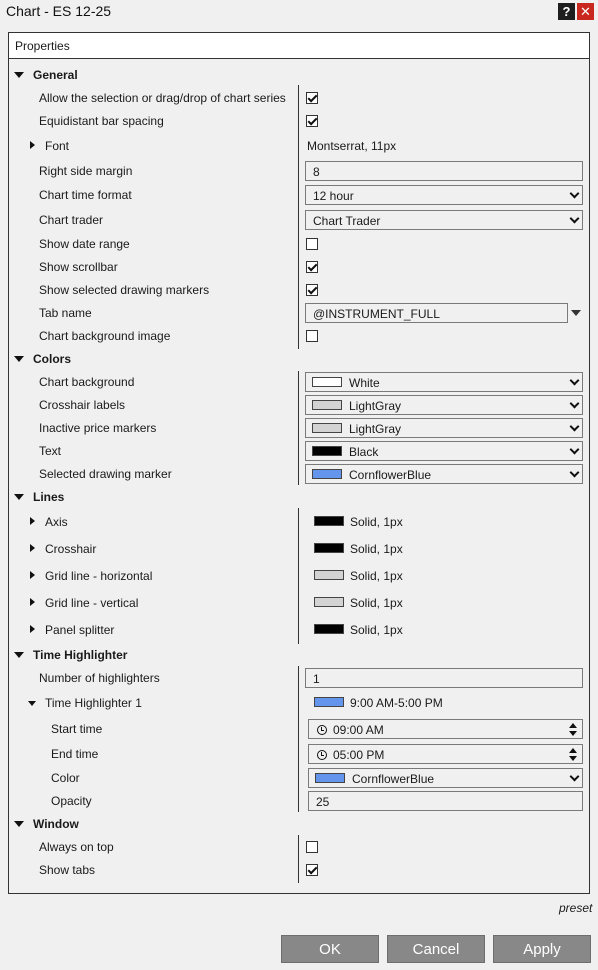 The image size is (598, 970). I want to click on row-label: Text, so click(50, 451).